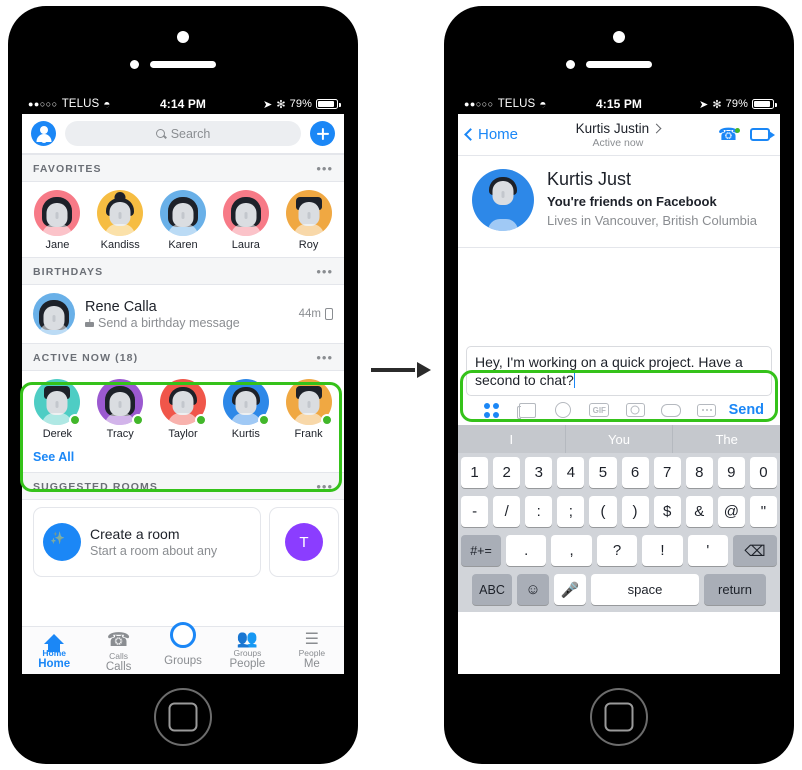 The height and width of the screenshot is (770, 802). What do you see at coordinates (539, 472) in the screenshot?
I see `key: 3` at bounding box center [539, 472].